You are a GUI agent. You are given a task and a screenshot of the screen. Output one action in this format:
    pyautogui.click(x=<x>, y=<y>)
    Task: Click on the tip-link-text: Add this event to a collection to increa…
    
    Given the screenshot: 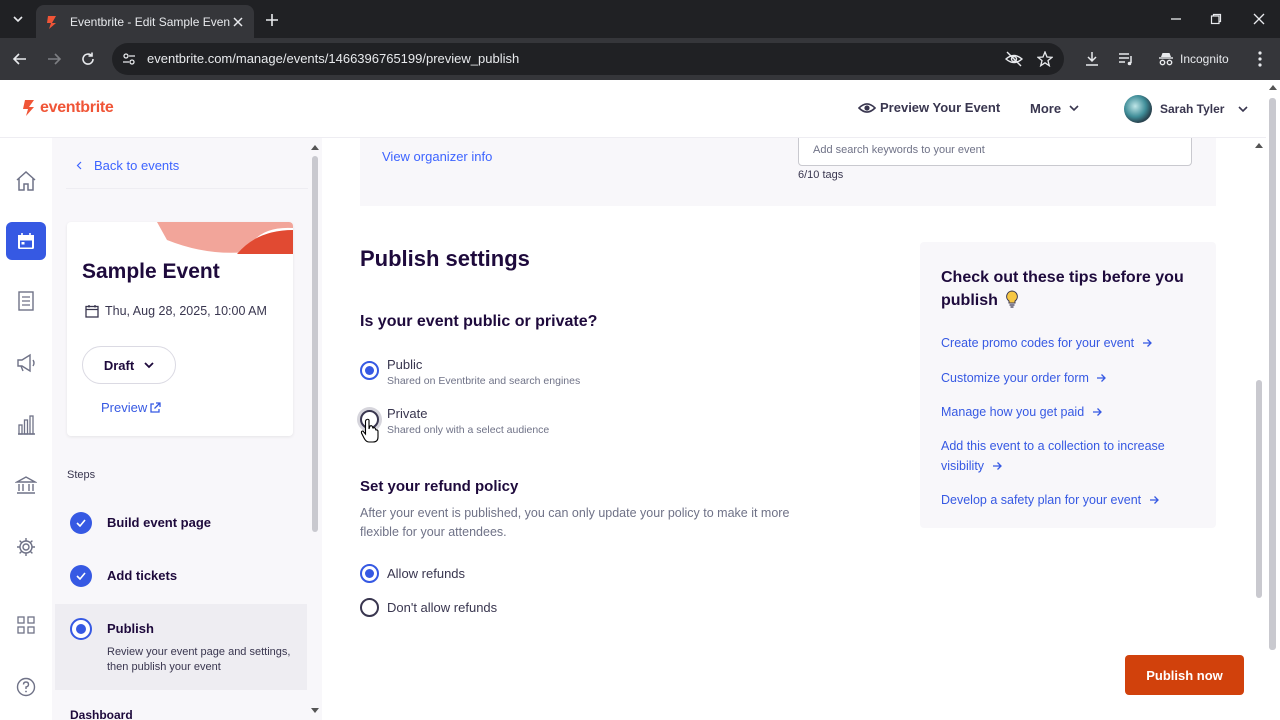 What is the action you would take?
    pyautogui.click(x=1053, y=456)
    